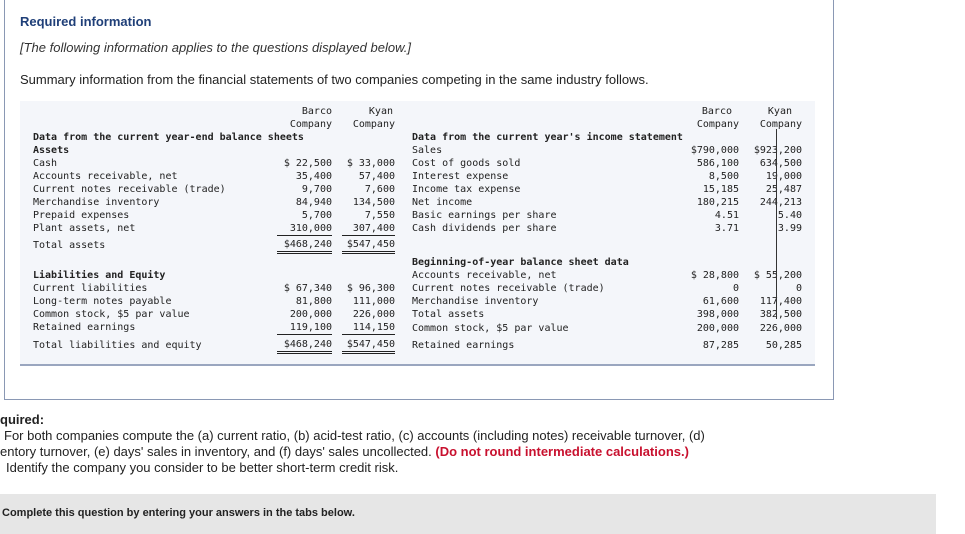  I want to click on required-heading: quired:, so click(22, 419).